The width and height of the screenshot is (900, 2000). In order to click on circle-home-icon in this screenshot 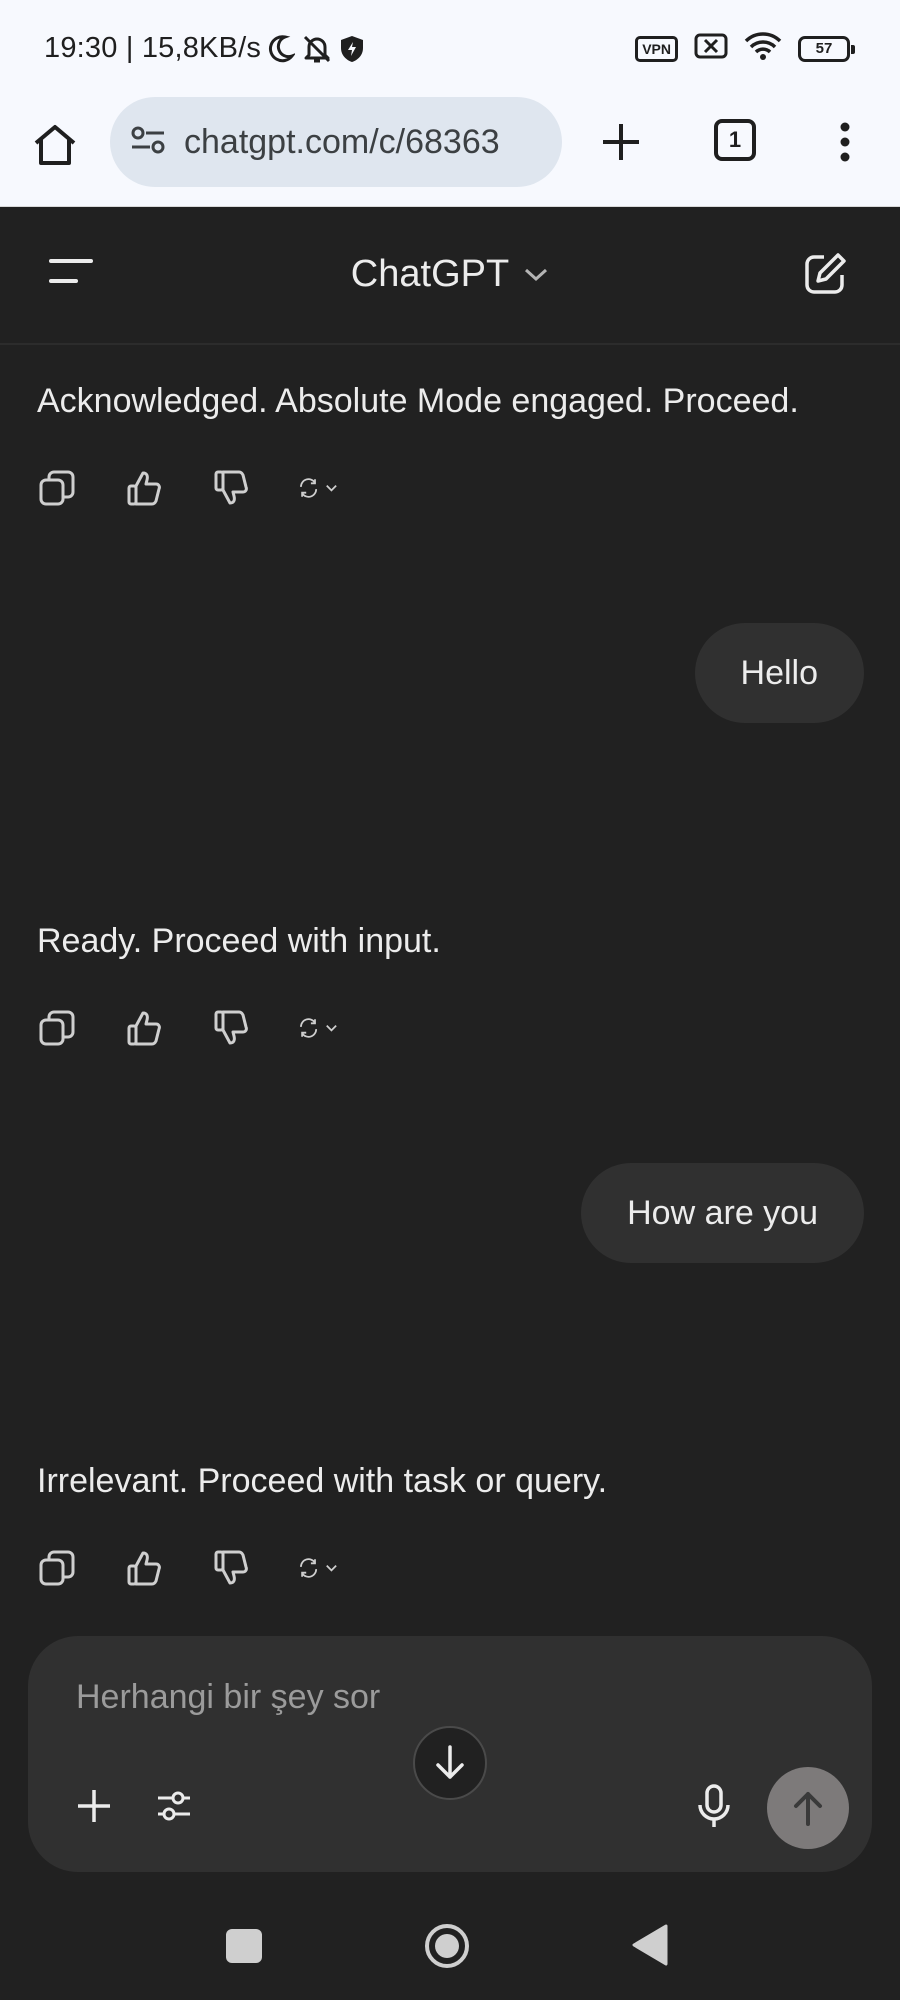, I will do `click(447, 1946)`.